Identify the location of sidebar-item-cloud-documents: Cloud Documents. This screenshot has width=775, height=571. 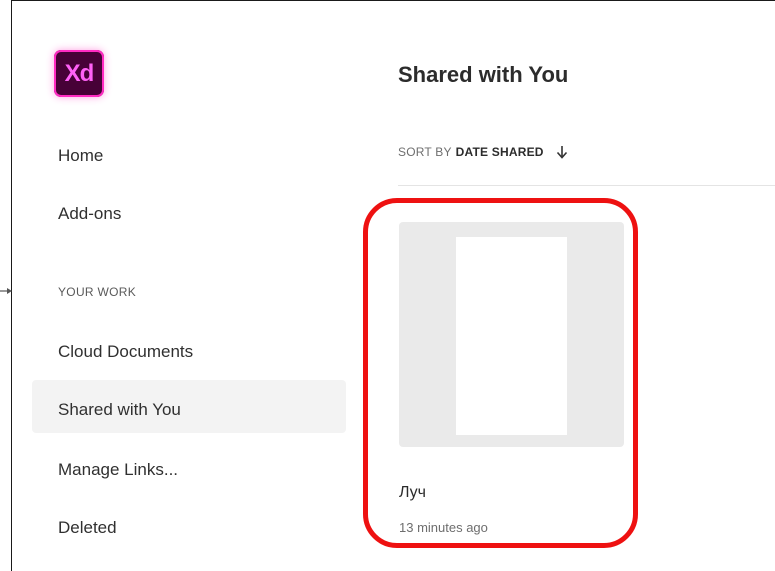
(125, 352).